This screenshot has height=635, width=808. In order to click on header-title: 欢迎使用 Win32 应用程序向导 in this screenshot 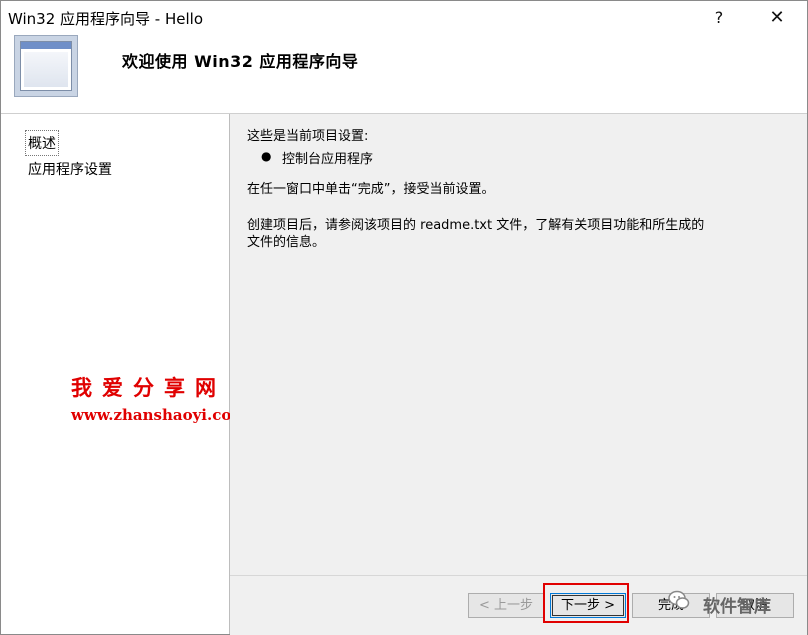, I will do `click(240, 61)`.